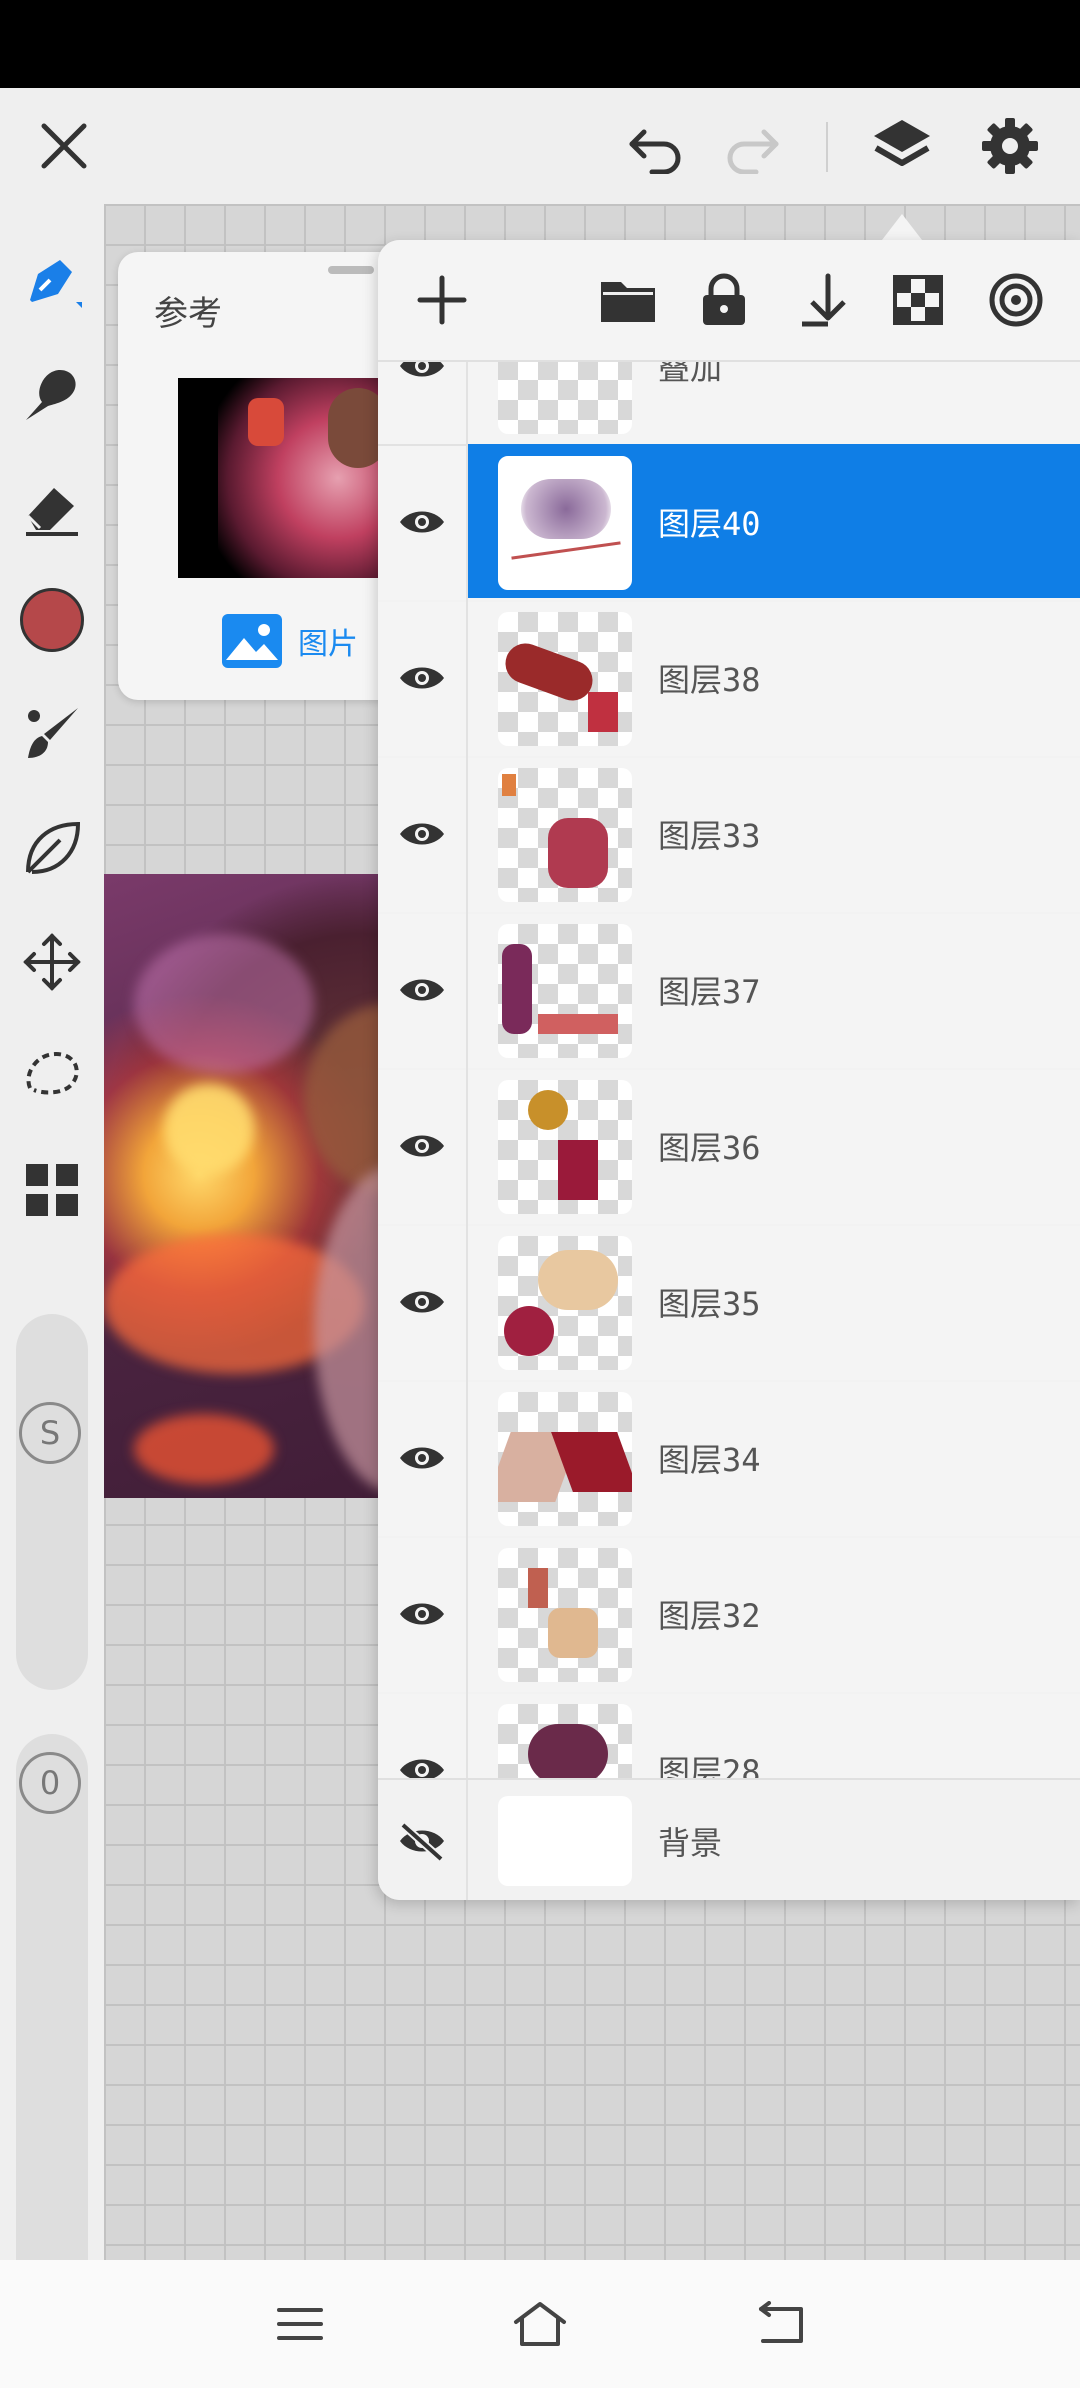 The height and width of the screenshot is (2388, 1080). I want to click on target-icon, so click(1016, 300).